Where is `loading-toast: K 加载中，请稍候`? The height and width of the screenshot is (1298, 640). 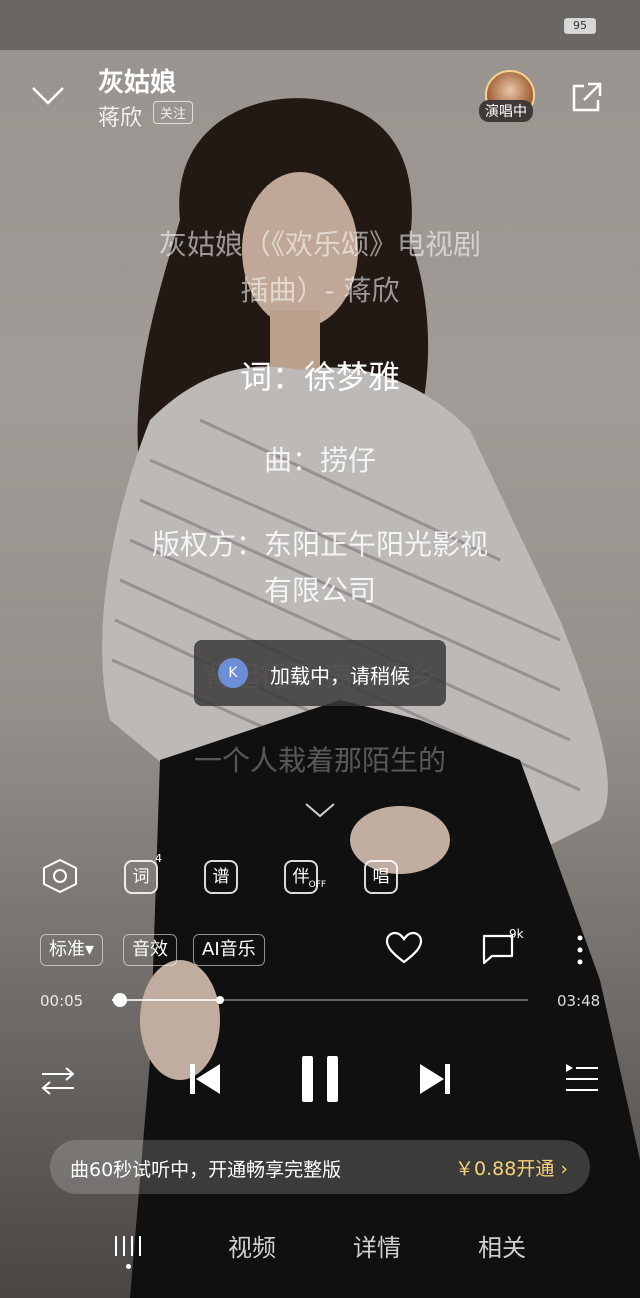
loading-toast: K 加载中，请稍候 is located at coordinates (320, 673).